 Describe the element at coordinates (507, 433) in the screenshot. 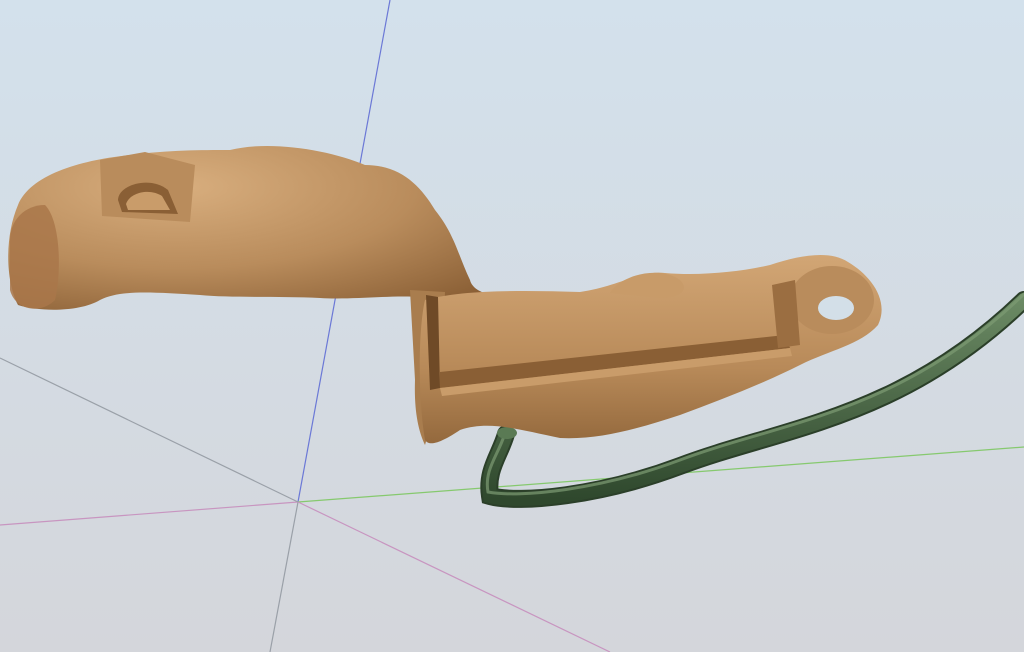

I see `tube-end-cap` at that location.